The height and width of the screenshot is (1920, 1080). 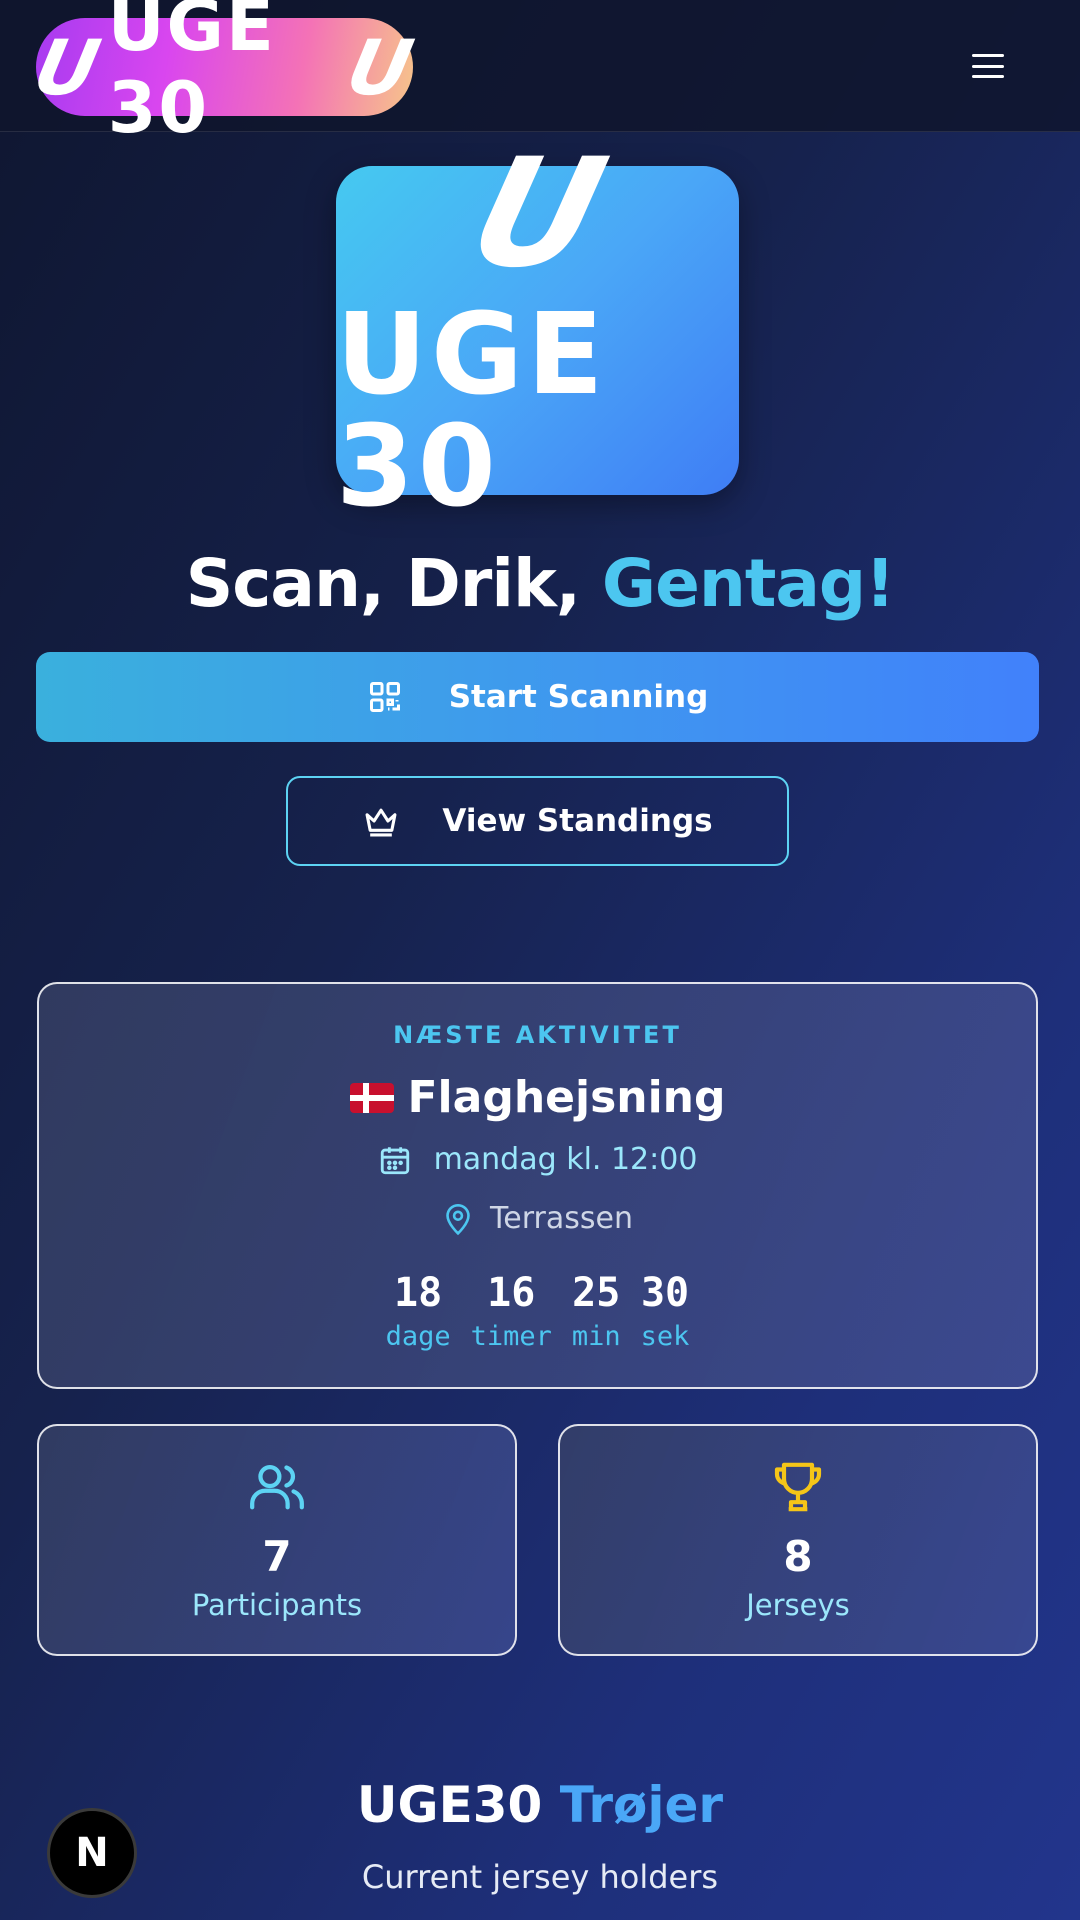 What do you see at coordinates (277, 1556) in the screenshot?
I see `participants-count: 7` at bounding box center [277, 1556].